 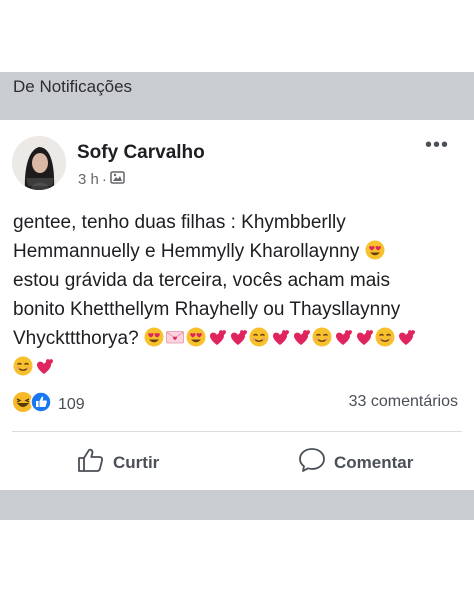 I want to click on thumbs-up-icon, so click(x=91, y=462).